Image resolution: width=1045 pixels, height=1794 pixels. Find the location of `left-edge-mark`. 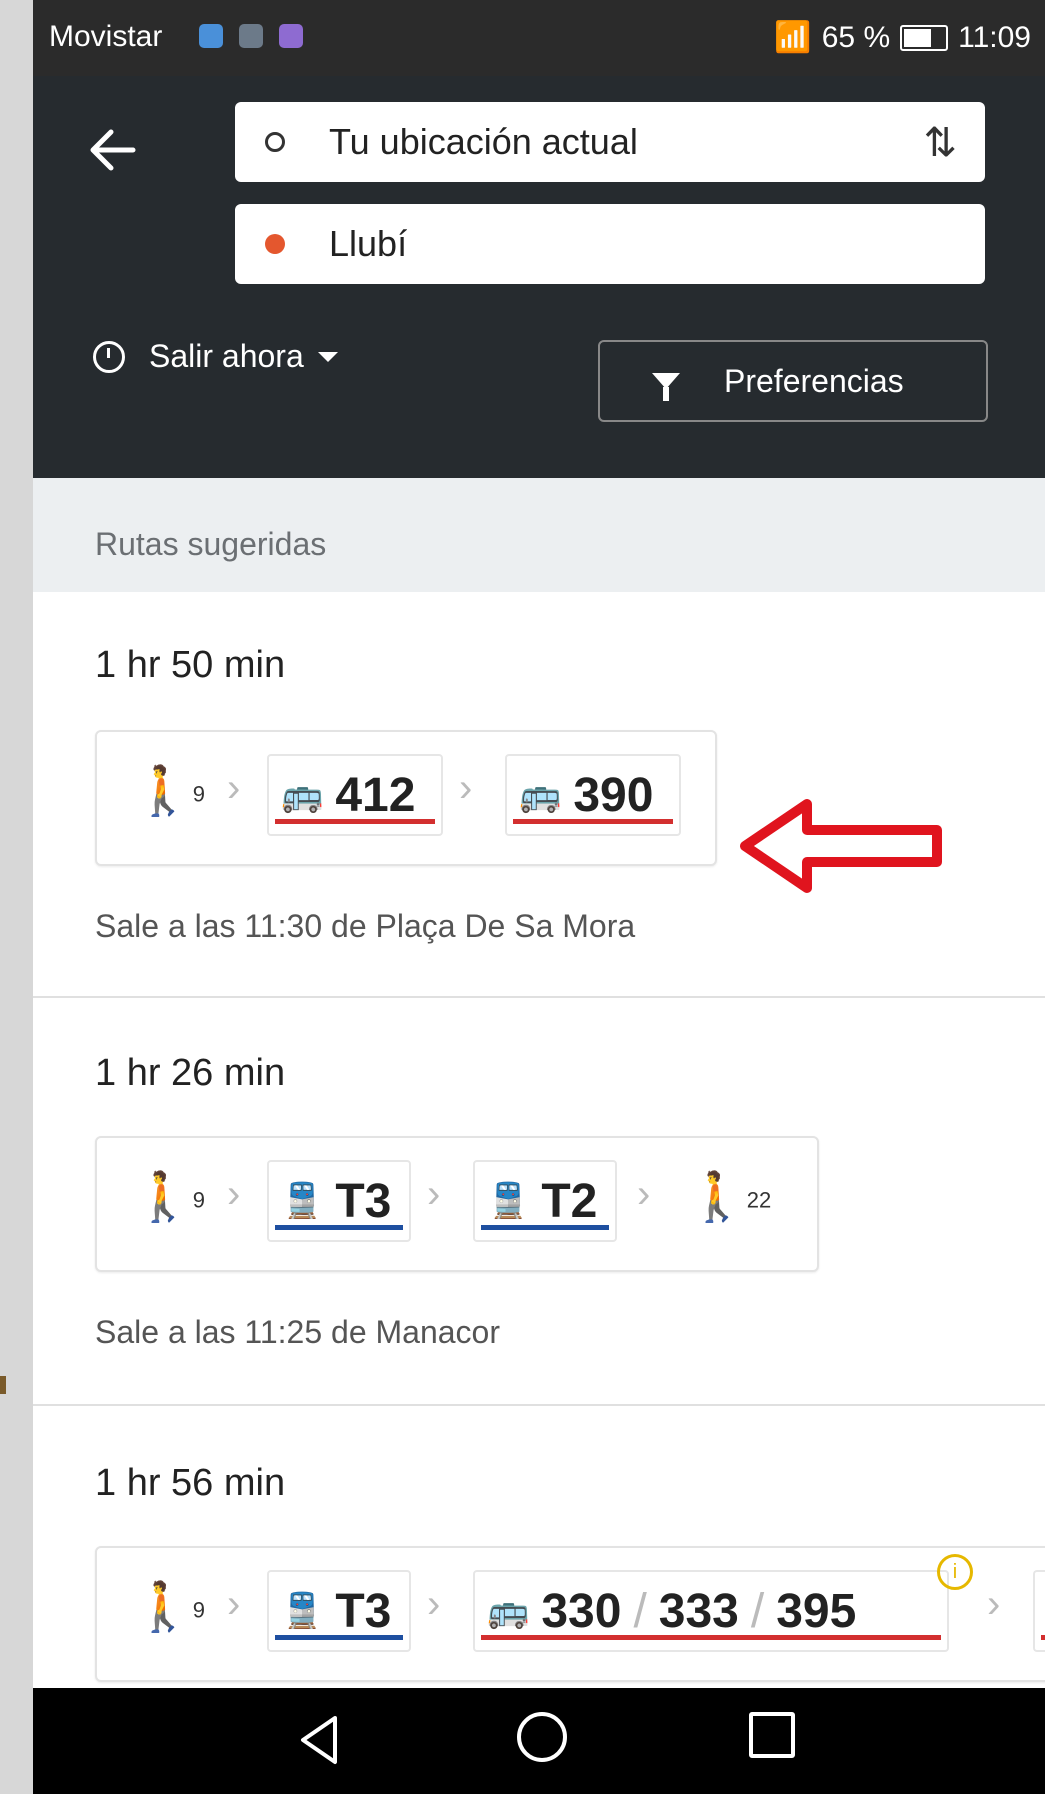

left-edge-mark is located at coordinates (3, 1385).